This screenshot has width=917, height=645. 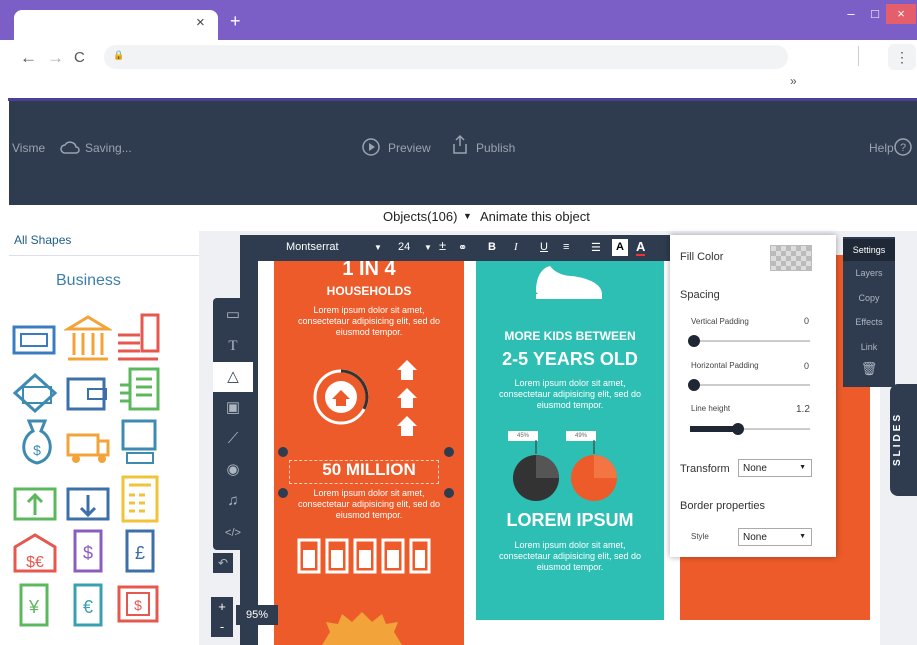 I want to click on dollar-frame-icon: $, so click(x=138, y=603).